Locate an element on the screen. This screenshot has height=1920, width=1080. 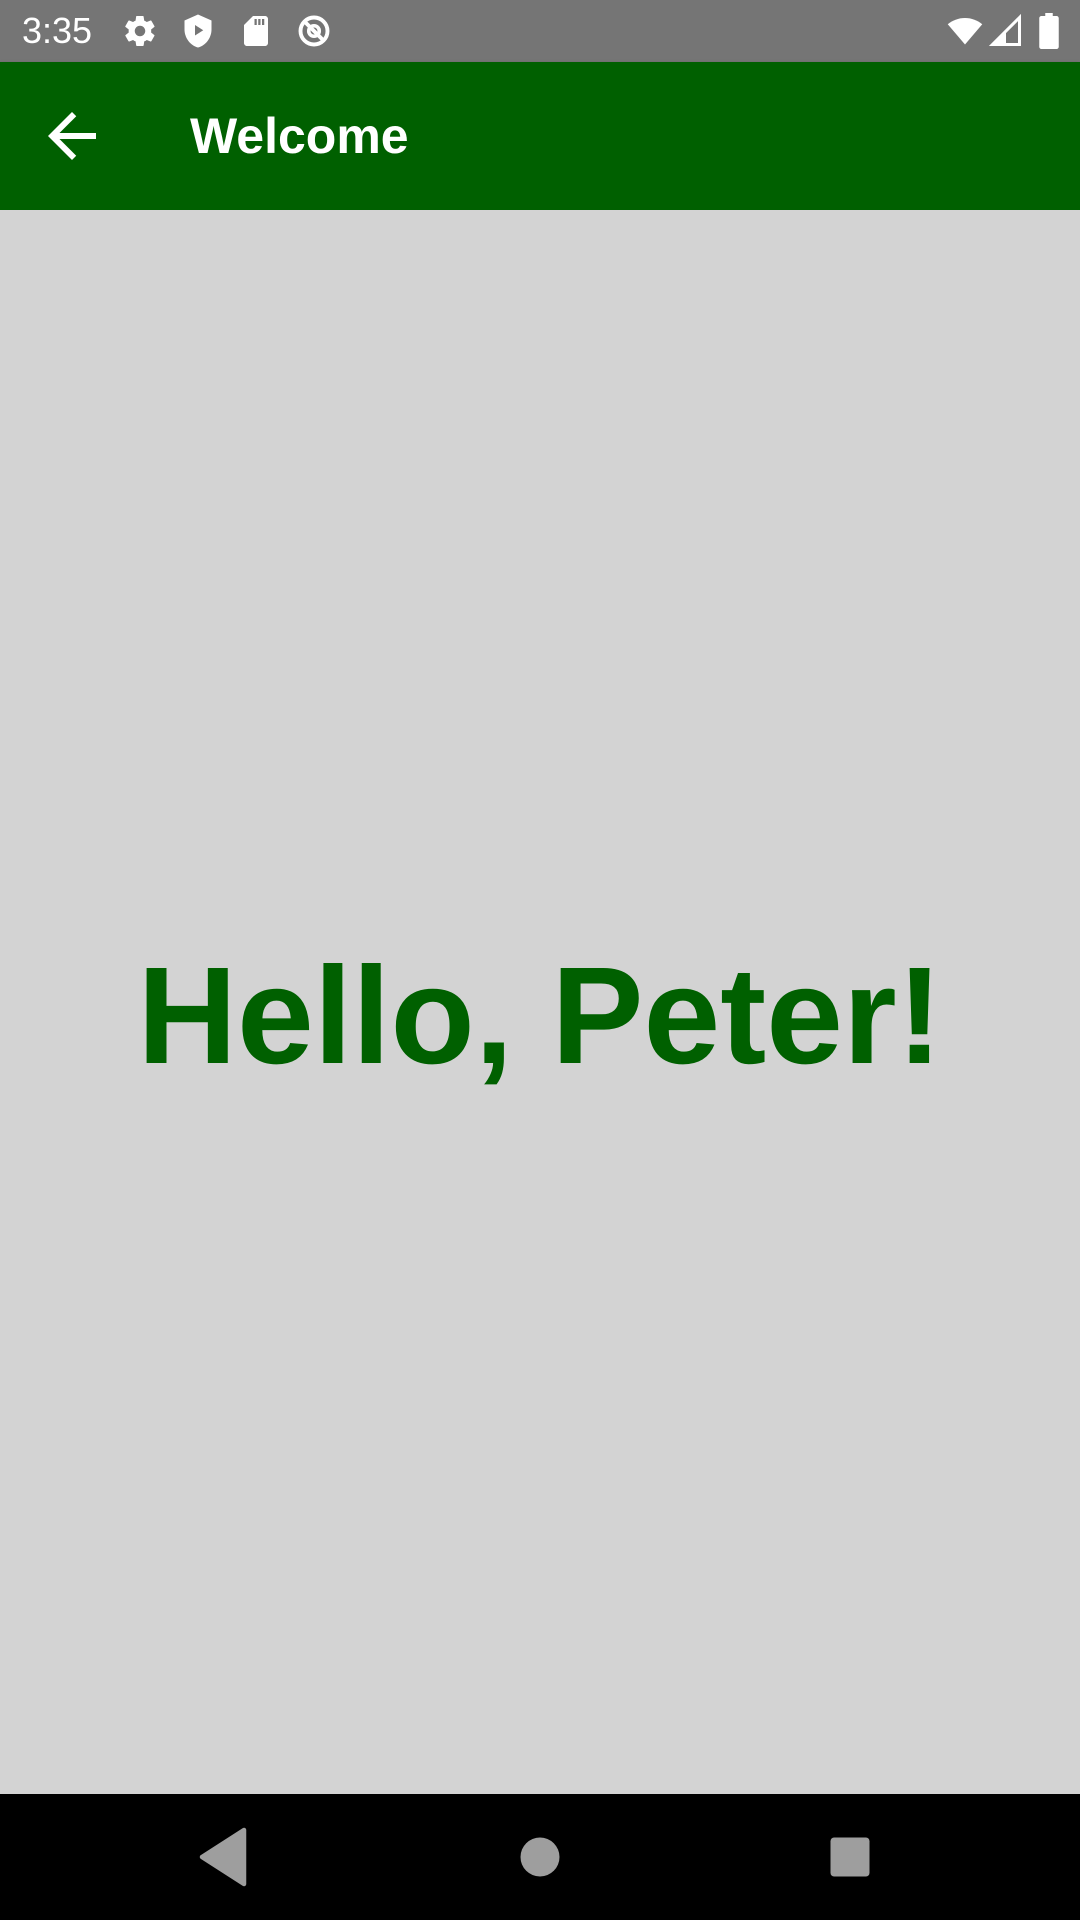
recents-square-icon is located at coordinates (850, 1857).